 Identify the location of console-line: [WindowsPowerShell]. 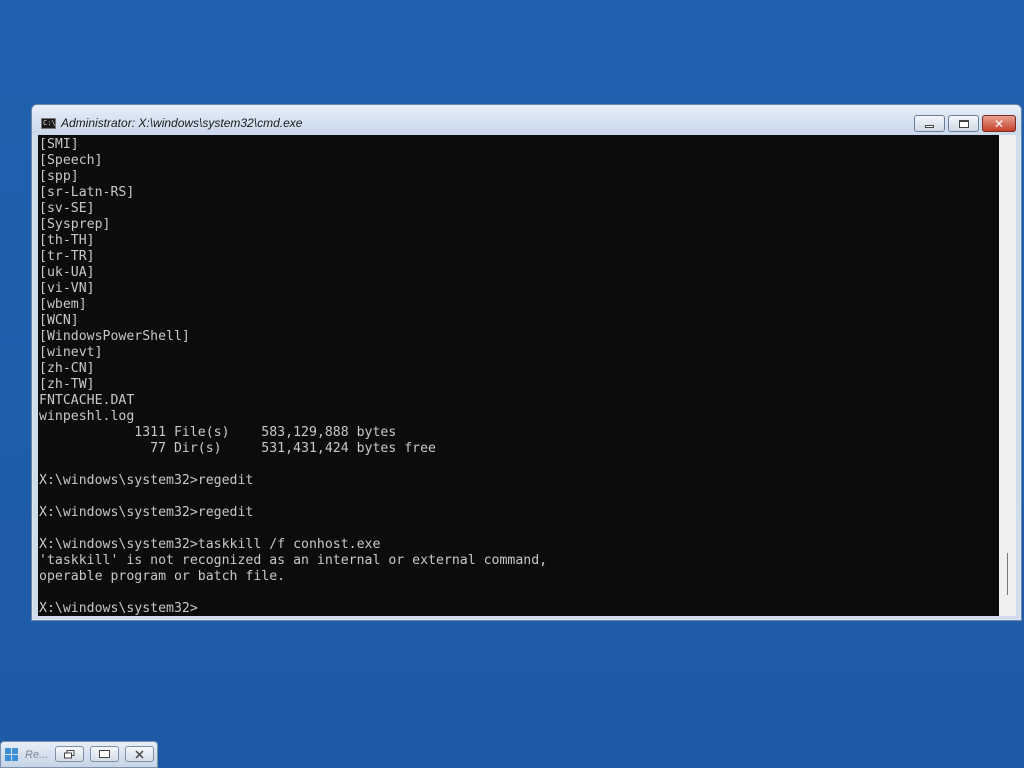
(114, 336).